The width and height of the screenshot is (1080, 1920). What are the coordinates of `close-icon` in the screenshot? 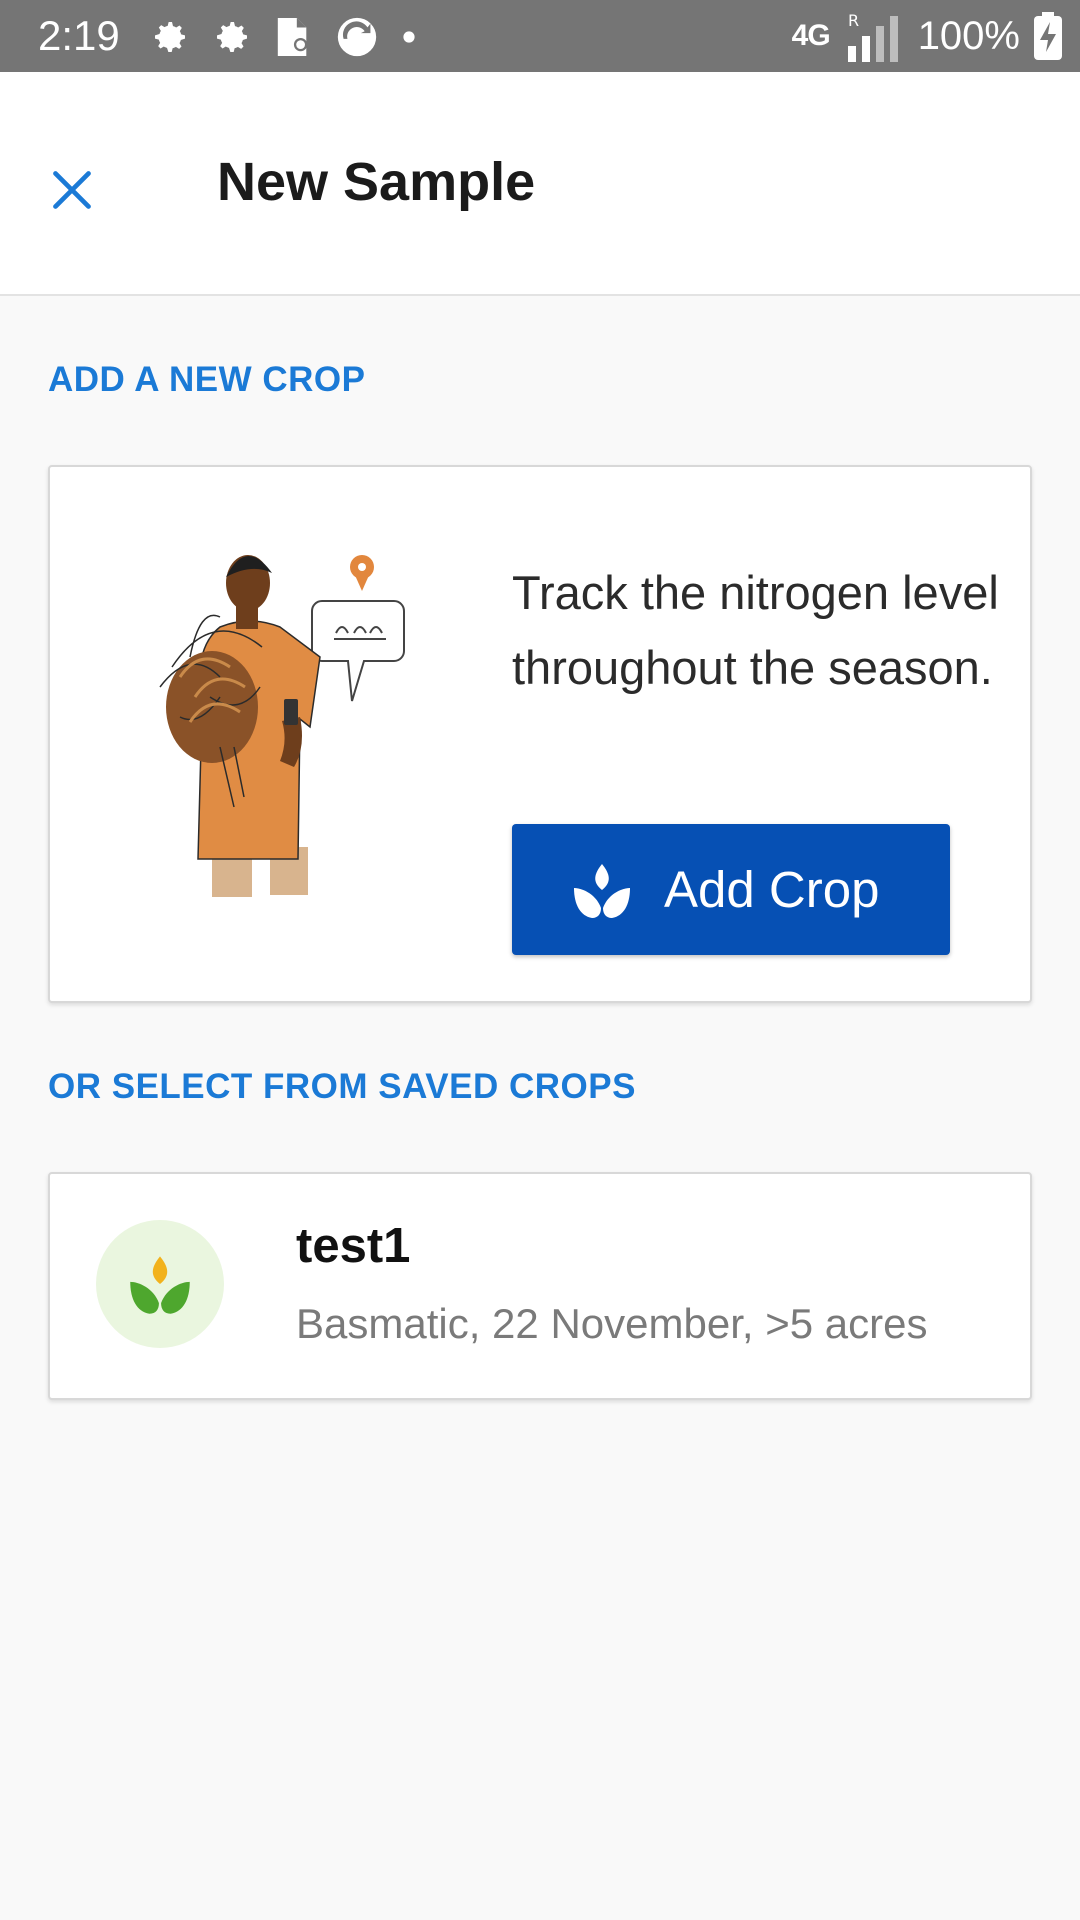 It's located at (72, 190).